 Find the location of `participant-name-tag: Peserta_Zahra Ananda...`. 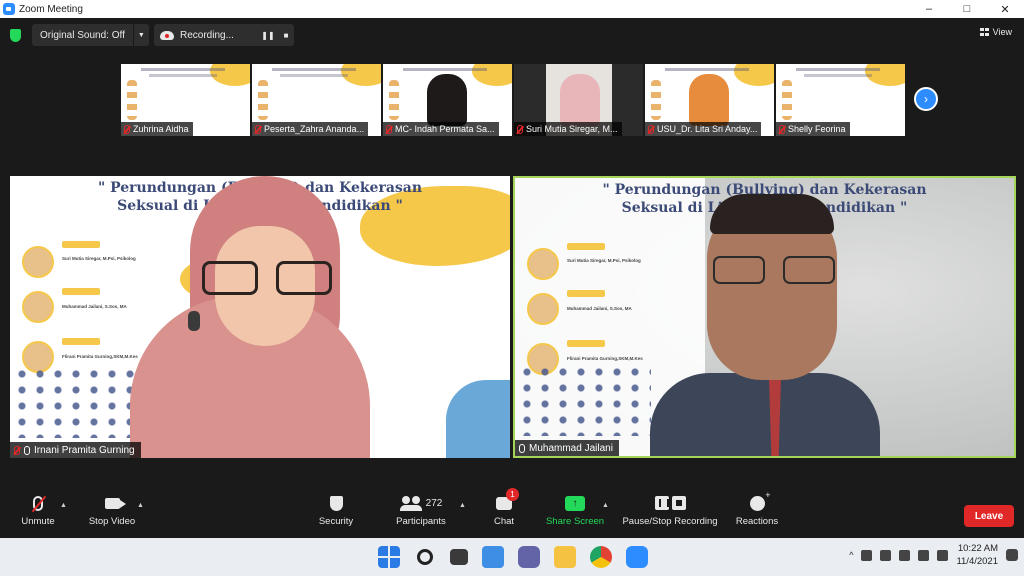

participant-name-tag: Peserta_Zahra Ananda... is located at coordinates (310, 129).